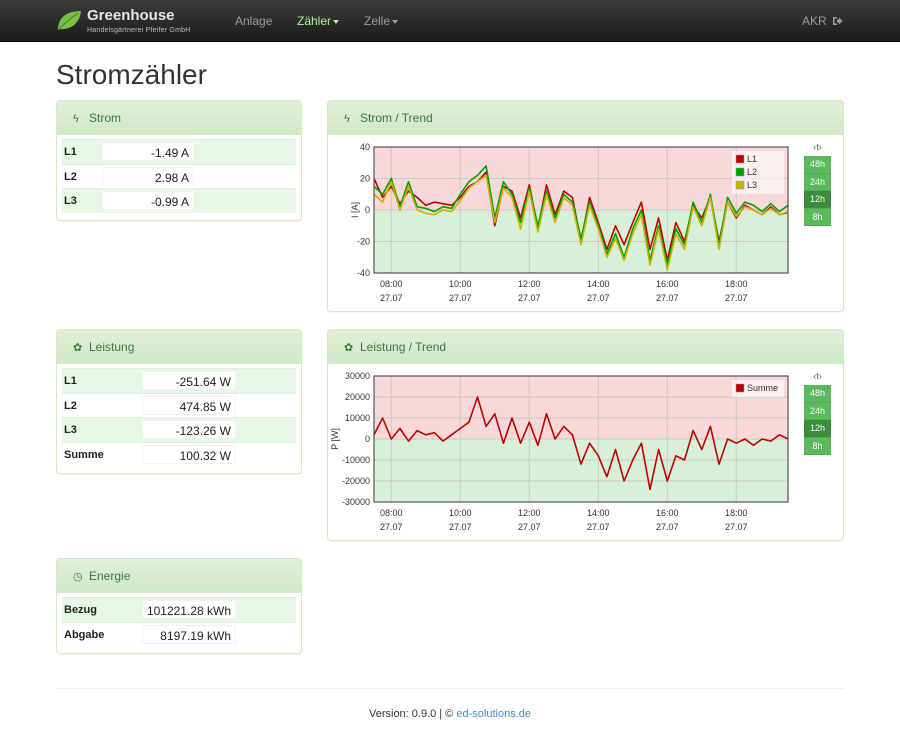  What do you see at coordinates (391, 284) in the screenshot?
I see `strom-xtick-label: 08:00` at bounding box center [391, 284].